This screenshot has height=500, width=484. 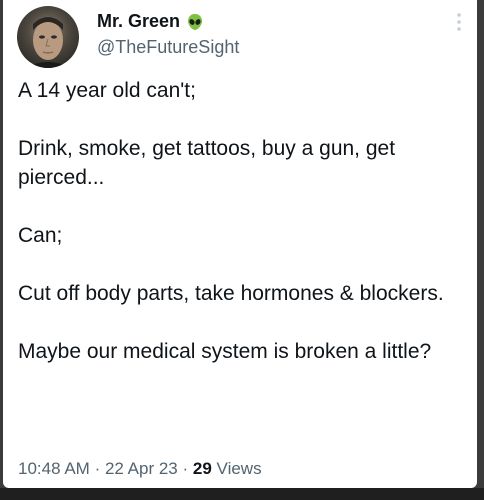 What do you see at coordinates (195, 22) in the screenshot?
I see `alien-emoji-icon` at bounding box center [195, 22].